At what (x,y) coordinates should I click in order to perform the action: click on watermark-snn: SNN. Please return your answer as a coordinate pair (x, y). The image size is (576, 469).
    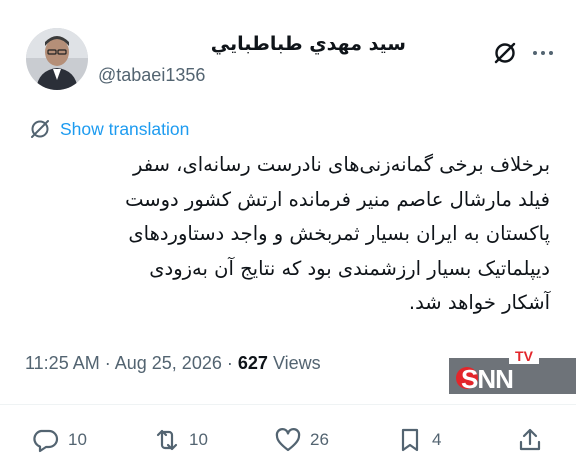
    Looking at the image, I should click on (487, 379).